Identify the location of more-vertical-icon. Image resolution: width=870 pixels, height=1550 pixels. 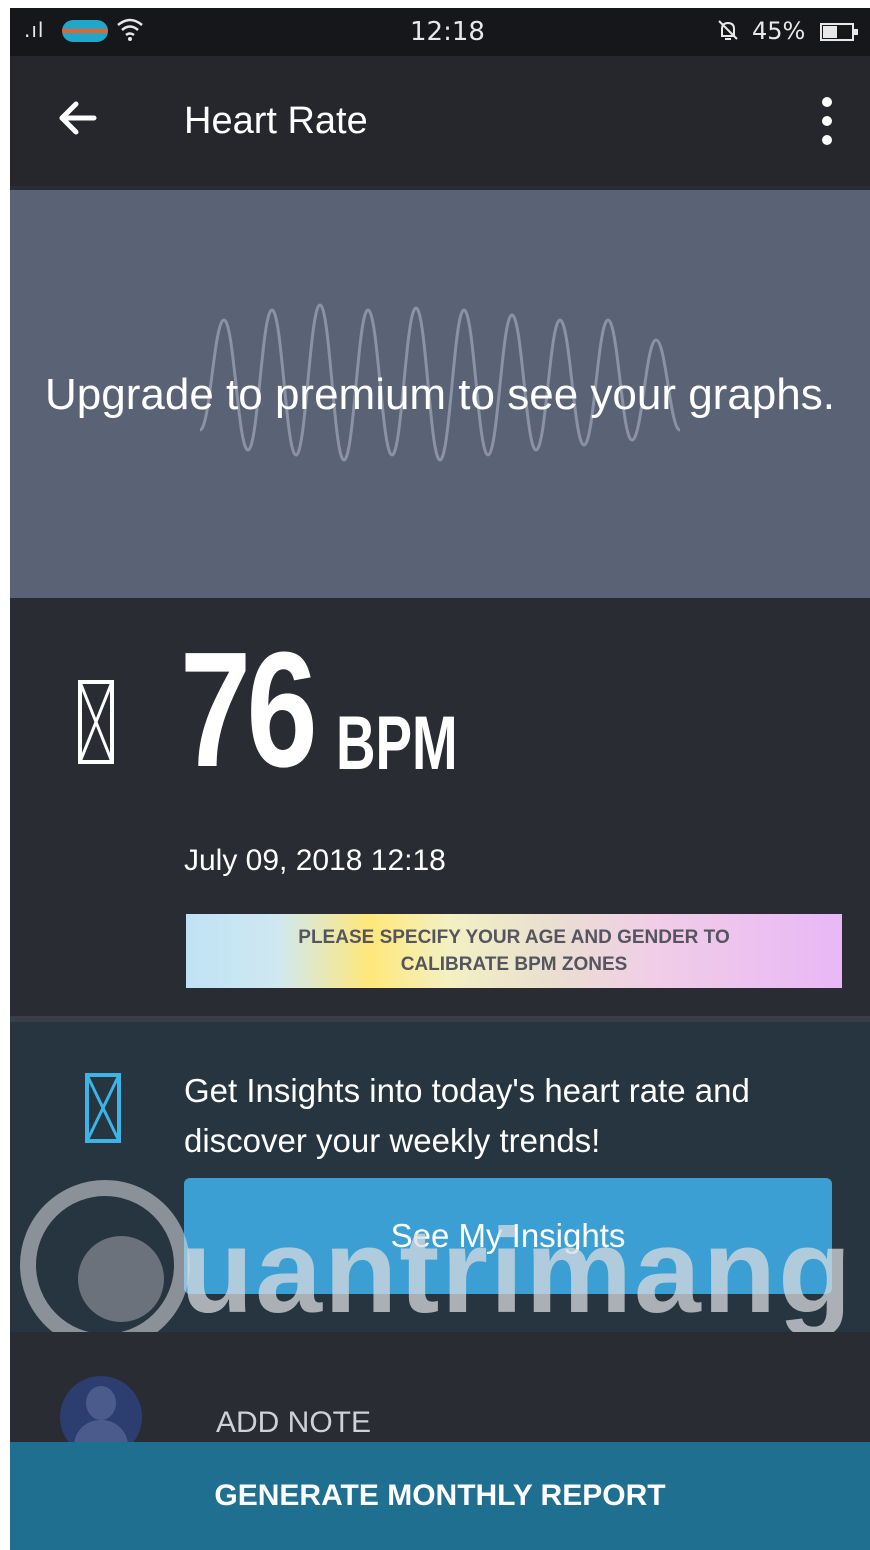
(827, 121).